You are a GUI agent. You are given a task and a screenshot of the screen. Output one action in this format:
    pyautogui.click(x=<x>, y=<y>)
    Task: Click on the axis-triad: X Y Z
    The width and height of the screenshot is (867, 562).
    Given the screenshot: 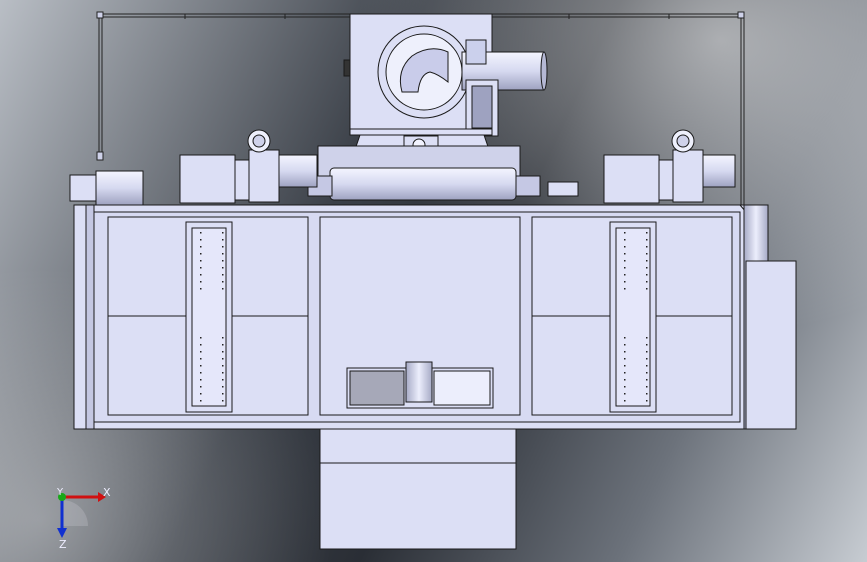 What is the action you would take?
    pyautogui.click(x=83, y=518)
    